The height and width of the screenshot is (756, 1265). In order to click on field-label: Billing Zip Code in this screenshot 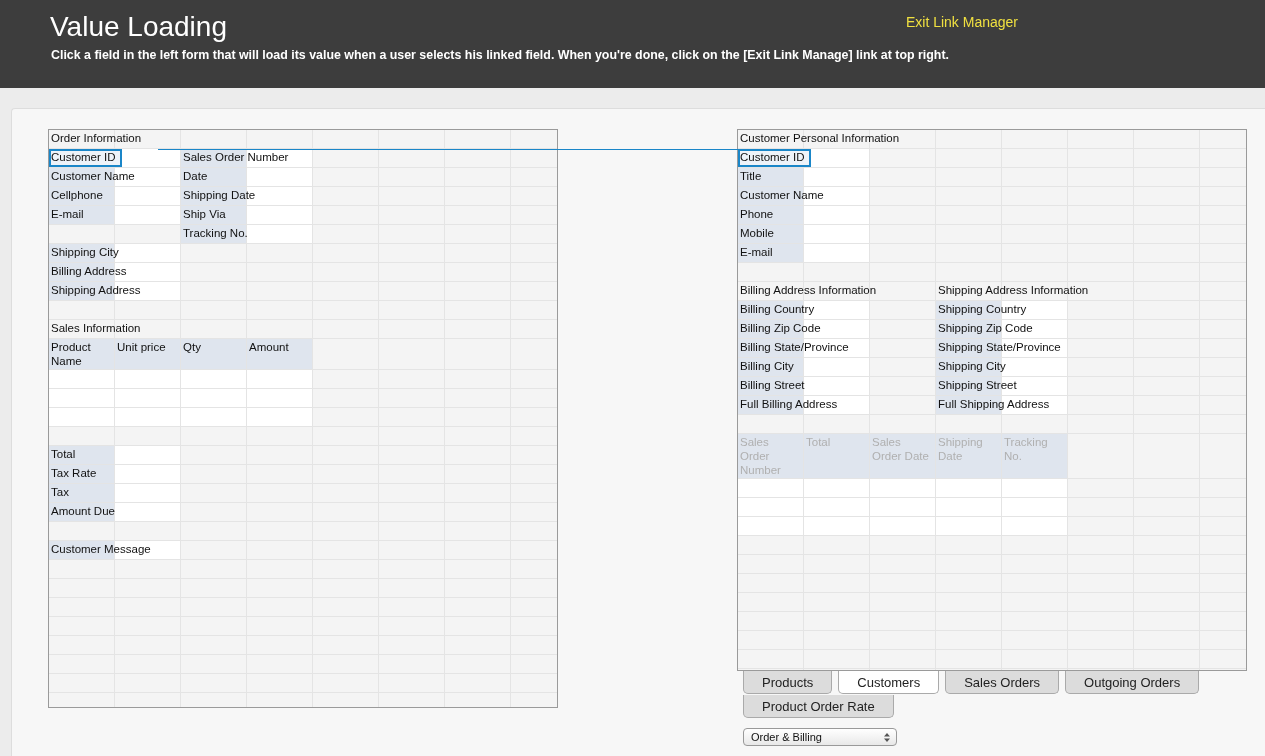, I will do `click(804, 329)`.